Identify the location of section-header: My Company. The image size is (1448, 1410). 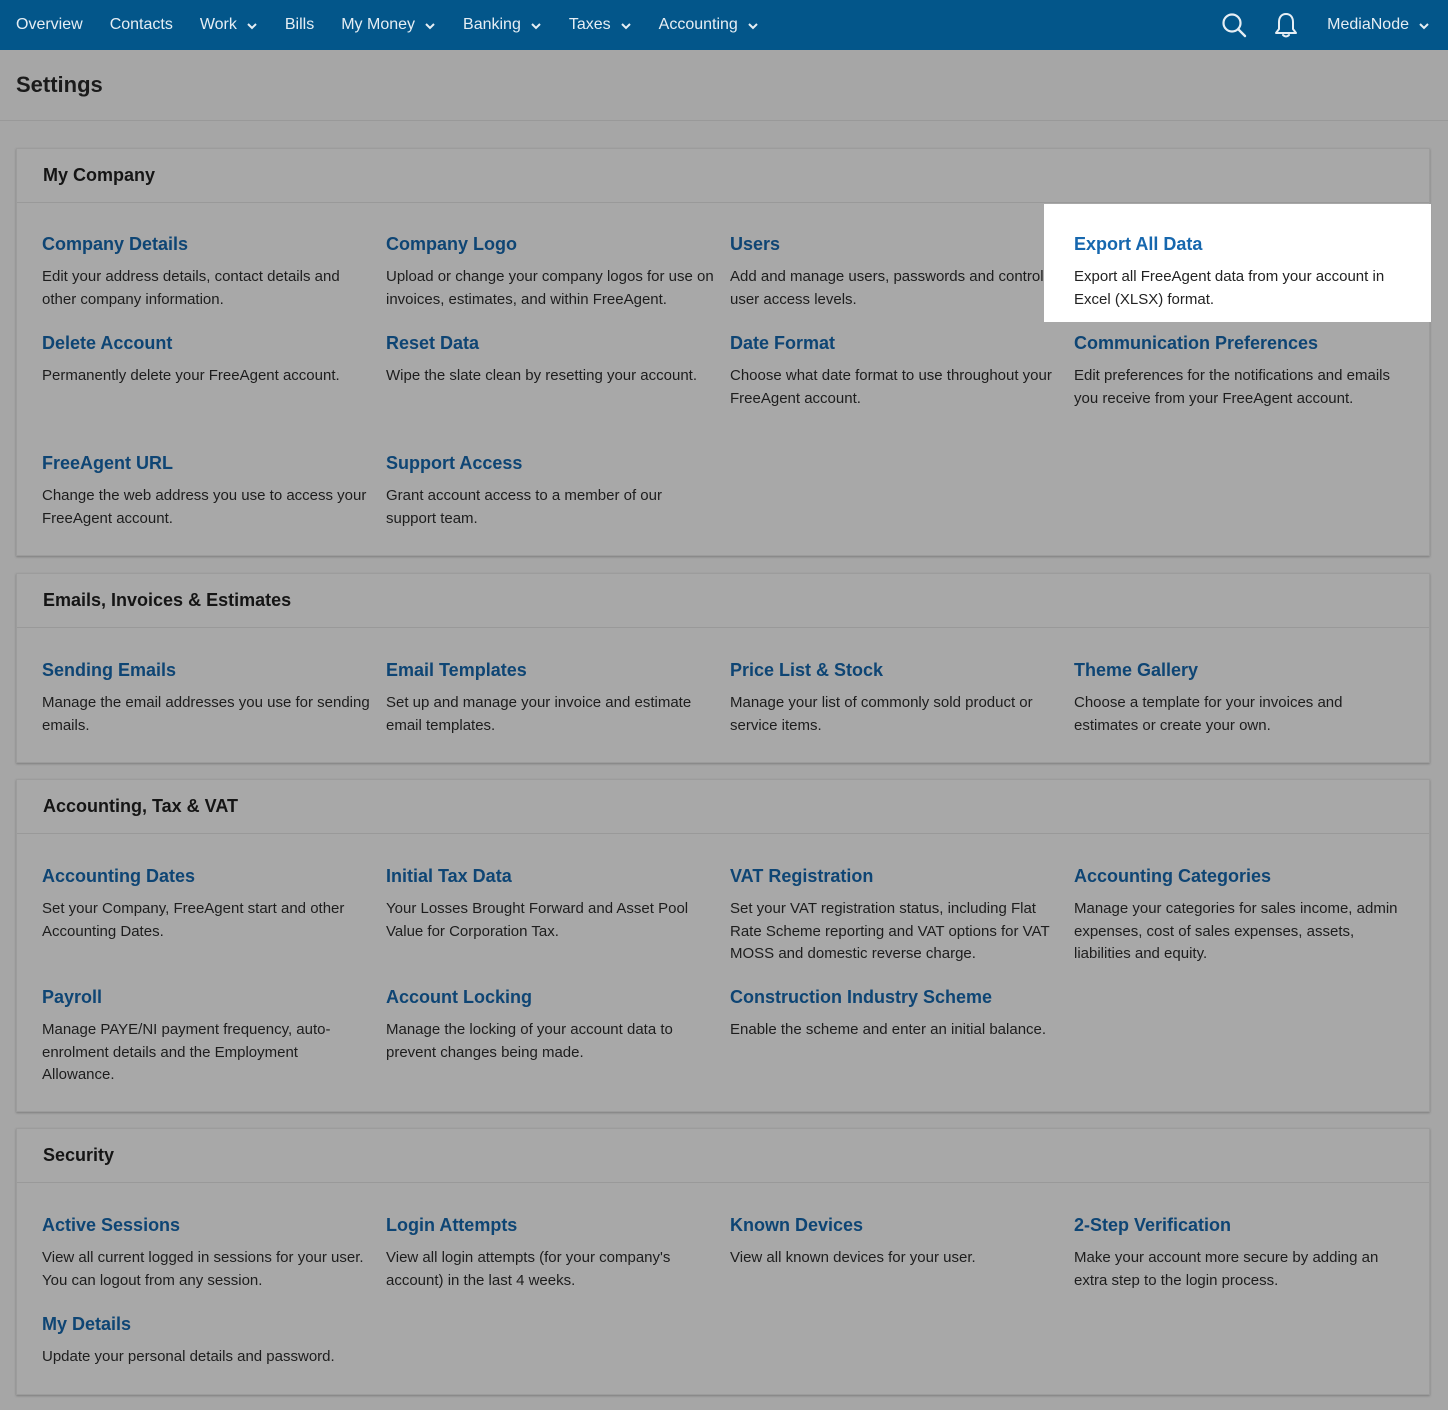
(723, 176).